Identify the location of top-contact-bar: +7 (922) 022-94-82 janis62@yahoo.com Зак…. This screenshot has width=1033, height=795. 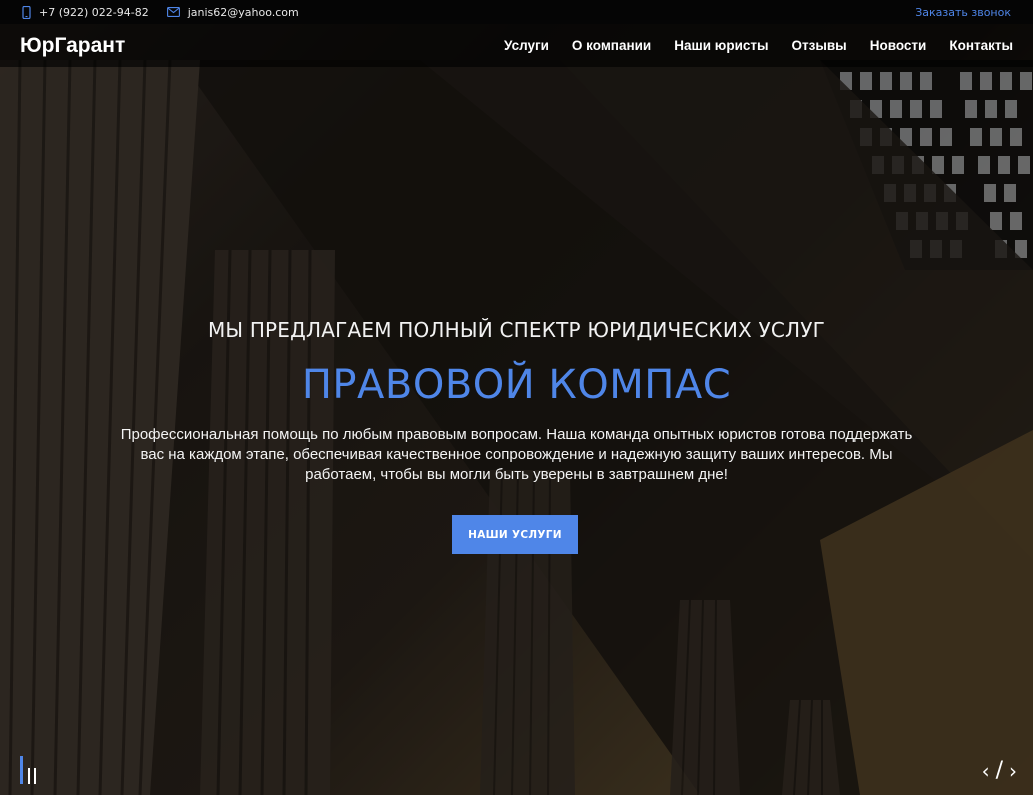
(516, 12).